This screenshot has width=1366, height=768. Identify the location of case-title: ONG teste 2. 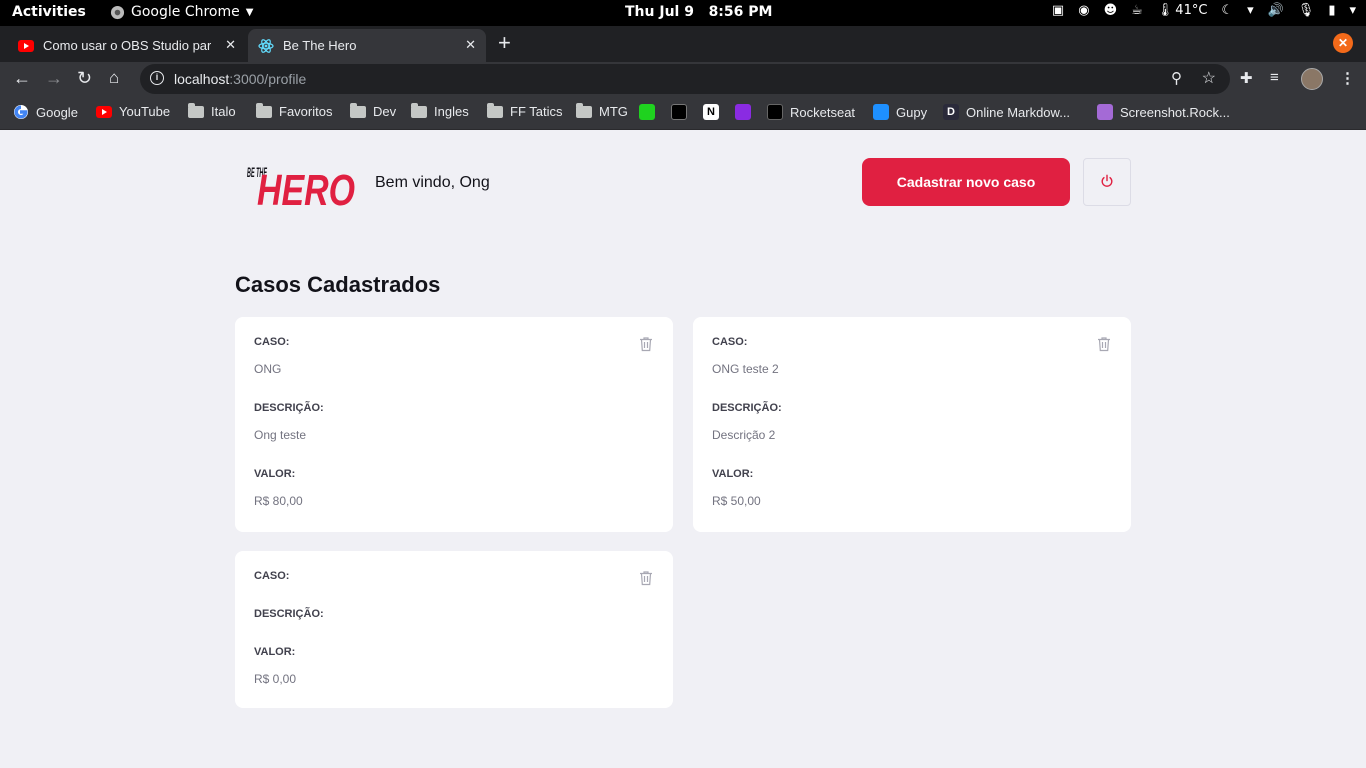
(745, 369).